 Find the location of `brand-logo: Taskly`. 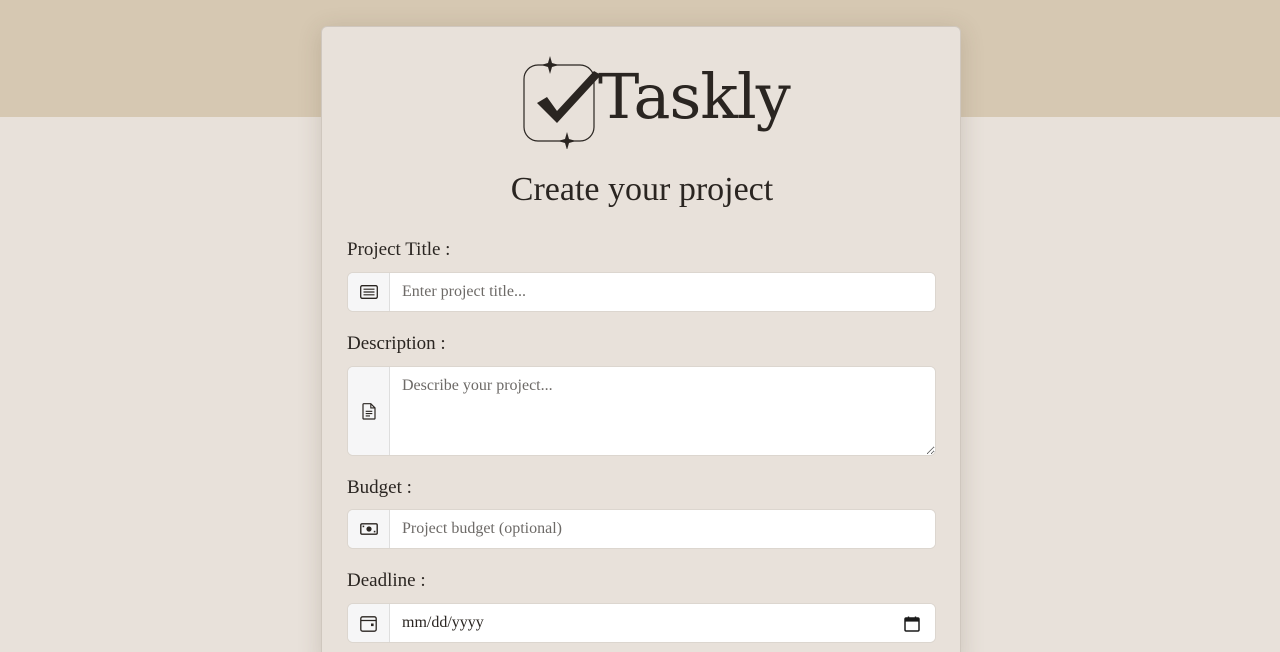

brand-logo: Taskly is located at coordinates (656, 101).